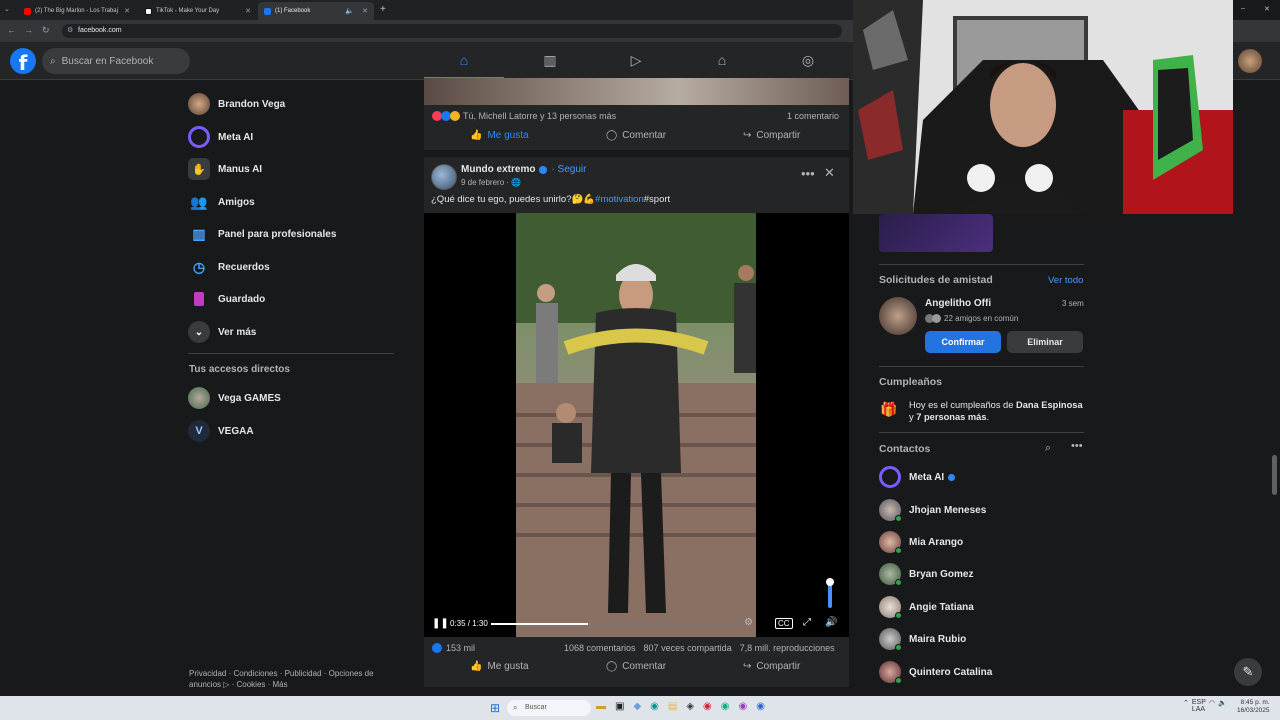 This screenshot has height=720, width=1280. I want to click on sponsored-thumbnail, so click(936, 233).